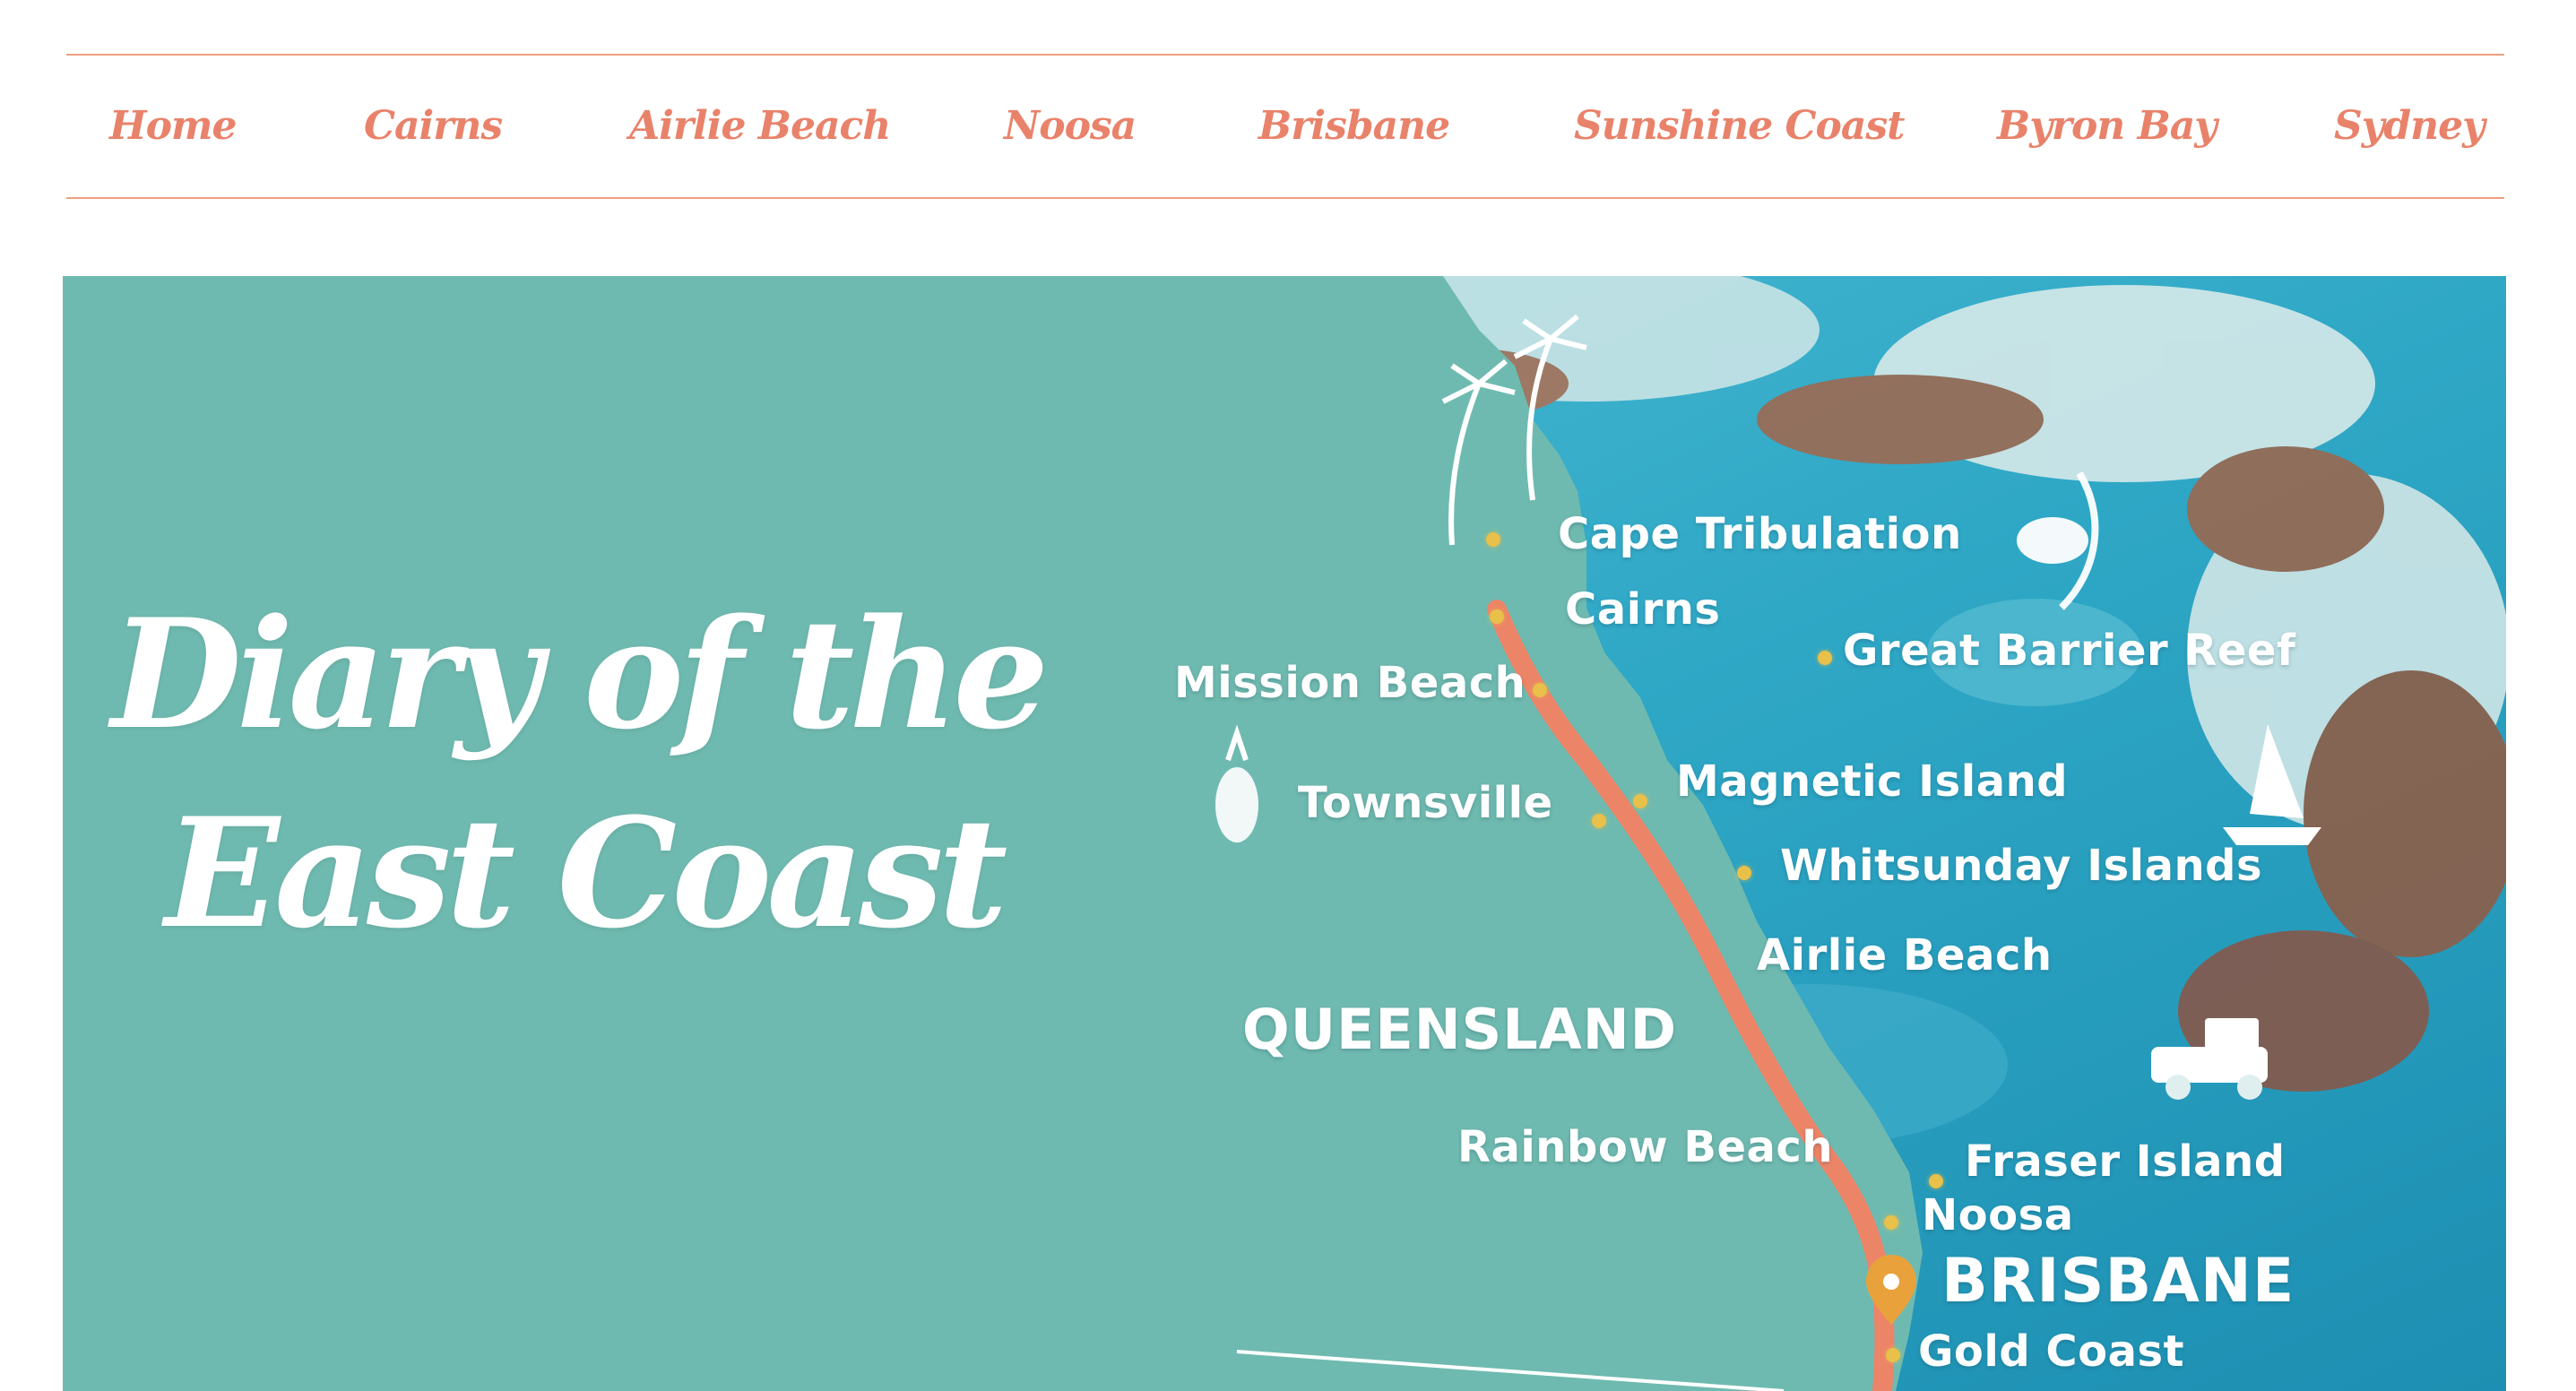  What do you see at coordinates (1643, 609) in the screenshot?
I see `label-cairns: Cairns` at bounding box center [1643, 609].